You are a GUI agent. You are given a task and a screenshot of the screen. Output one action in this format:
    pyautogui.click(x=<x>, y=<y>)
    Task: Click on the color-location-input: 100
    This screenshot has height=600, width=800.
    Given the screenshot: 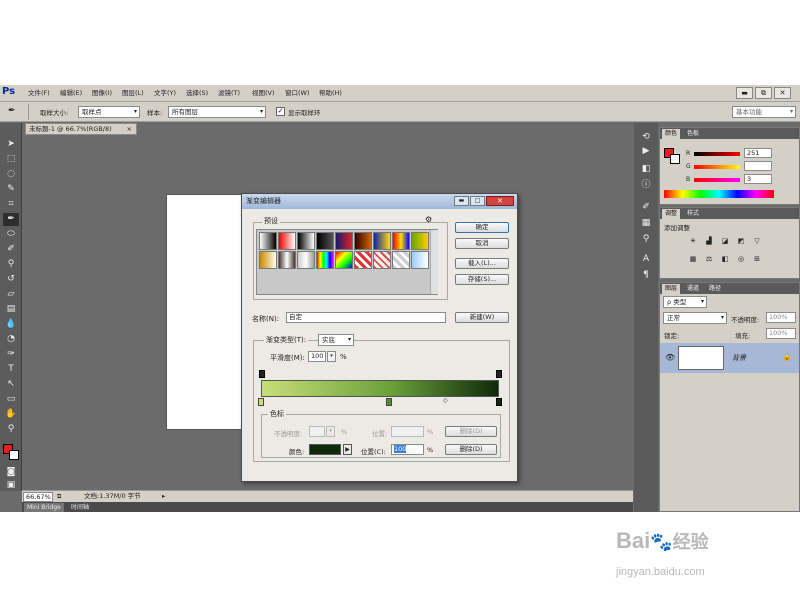 What is the action you would take?
    pyautogui.click(x=407, y=449)
    